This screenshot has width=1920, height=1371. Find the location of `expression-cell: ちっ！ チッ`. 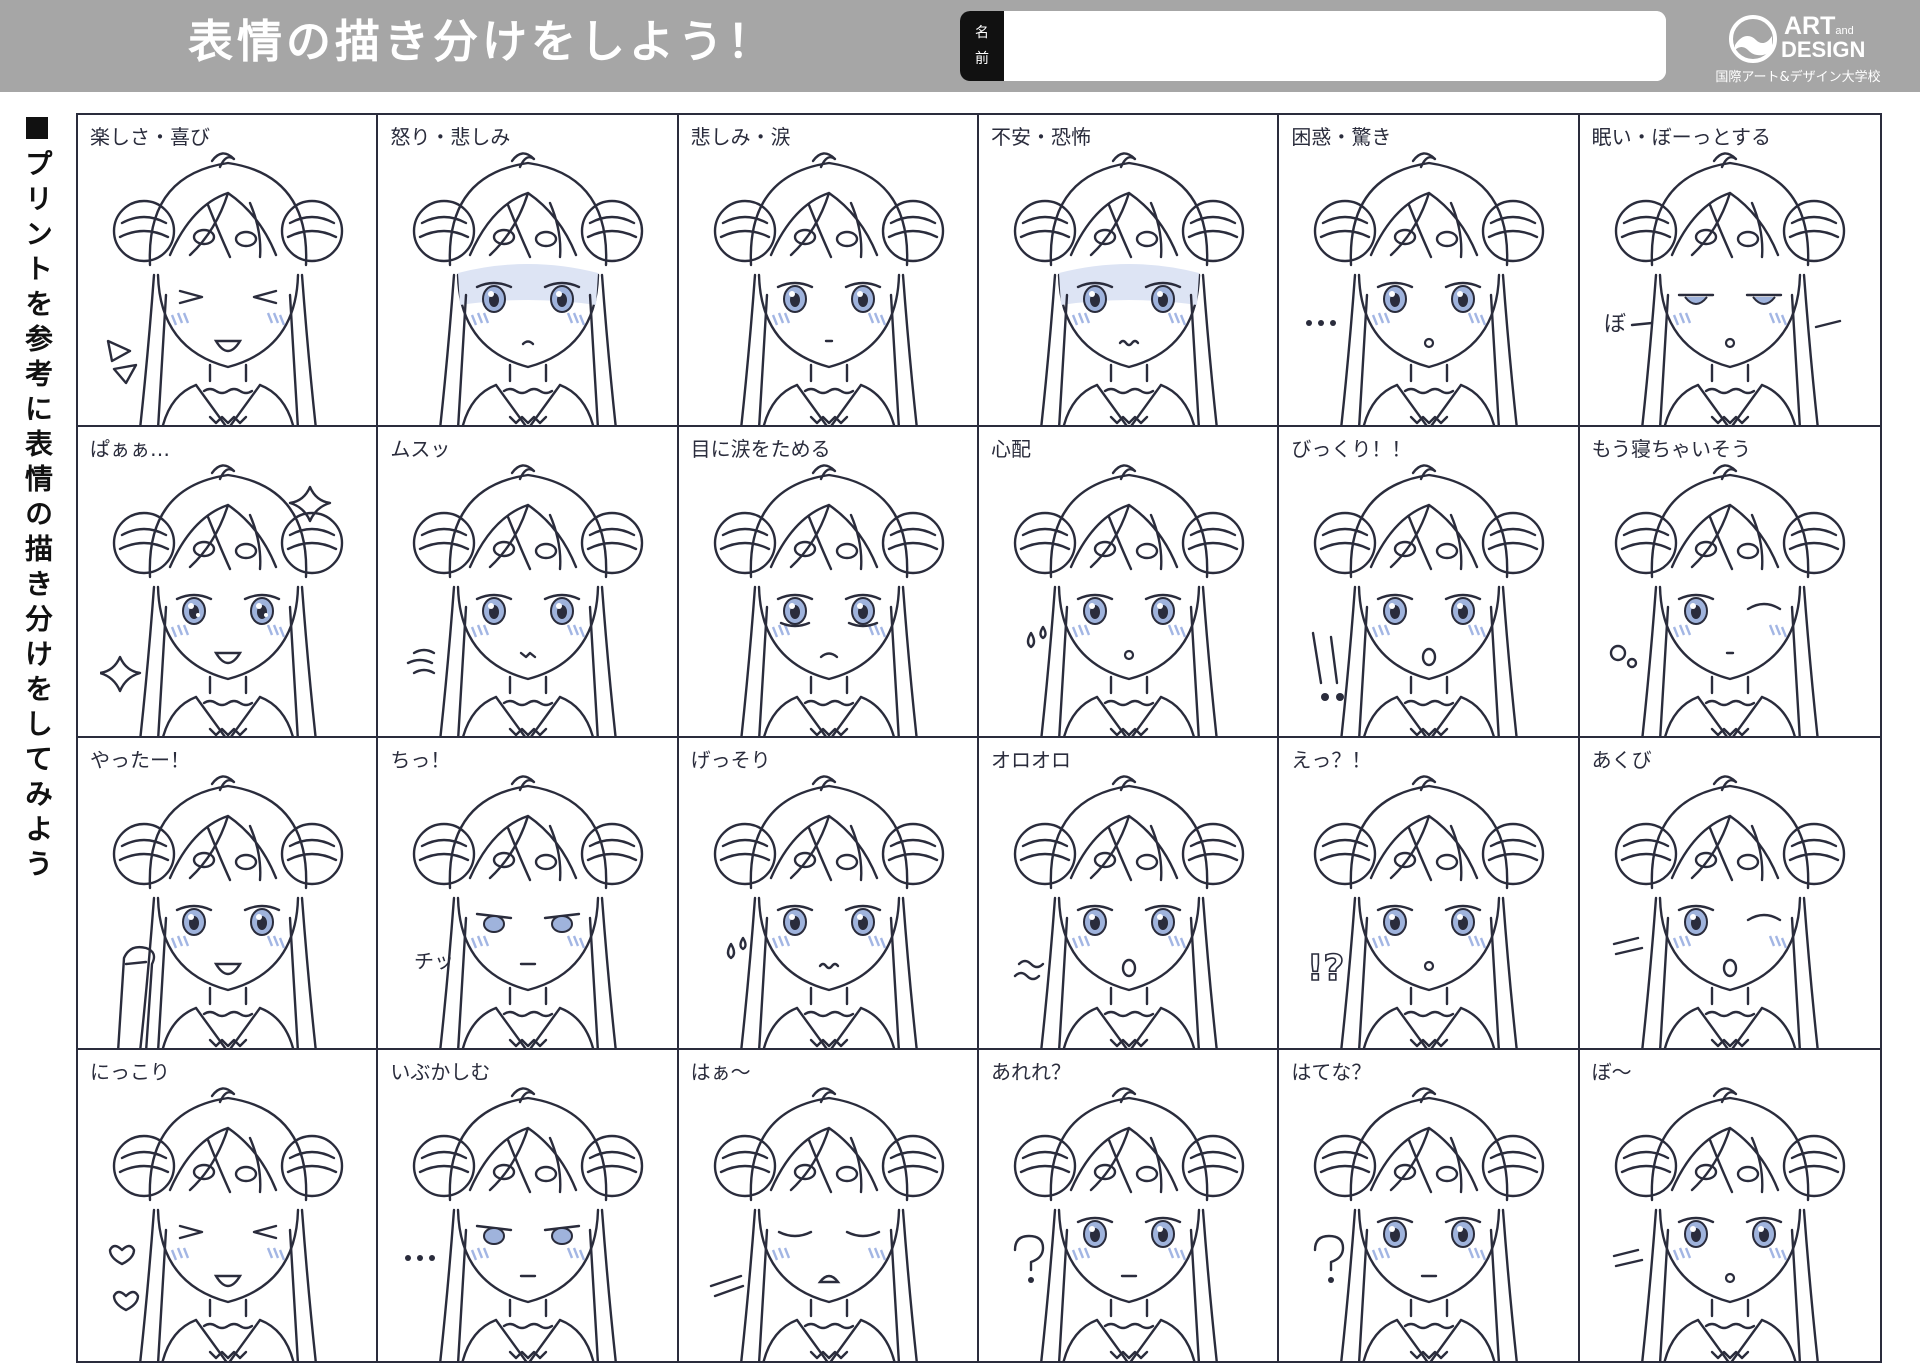

expression-cell: ちっ！ チッ is located at coordinates (528, 894).